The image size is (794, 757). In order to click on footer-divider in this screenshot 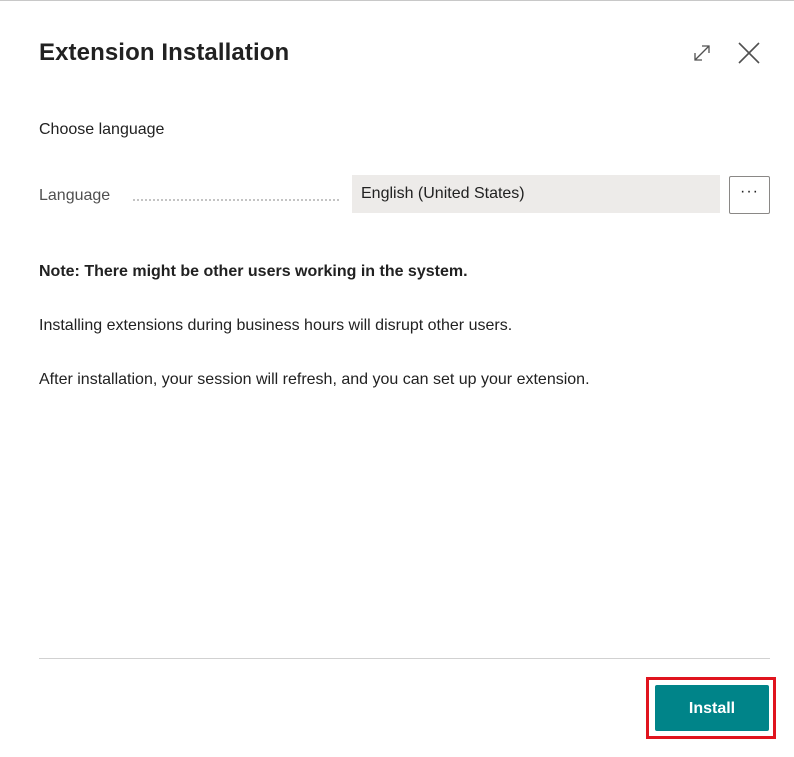, I will do `click(404, 658)`.